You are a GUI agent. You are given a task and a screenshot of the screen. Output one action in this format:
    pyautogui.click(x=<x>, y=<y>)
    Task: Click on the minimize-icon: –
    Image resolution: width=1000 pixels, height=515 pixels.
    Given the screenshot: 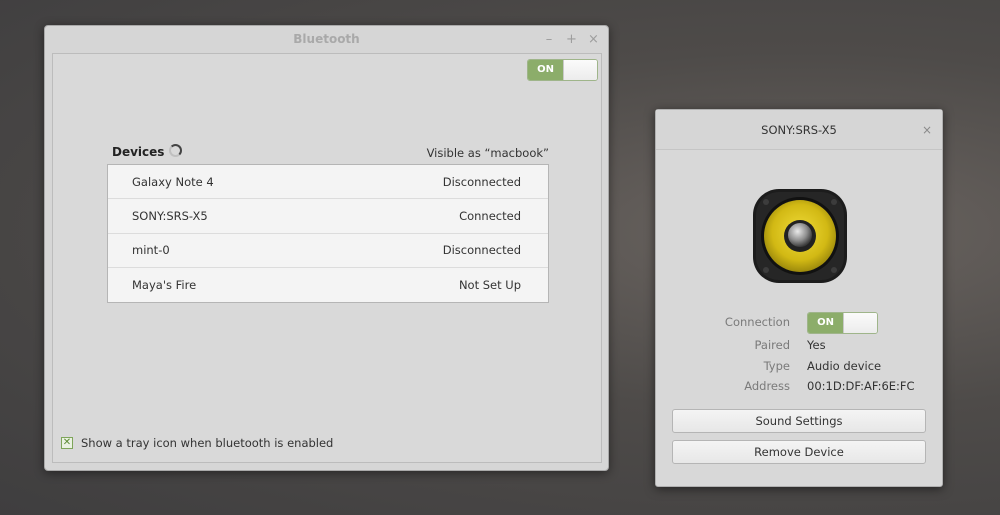 What is the action you would take?
    pyautogui.click(x=549, y=39)
    